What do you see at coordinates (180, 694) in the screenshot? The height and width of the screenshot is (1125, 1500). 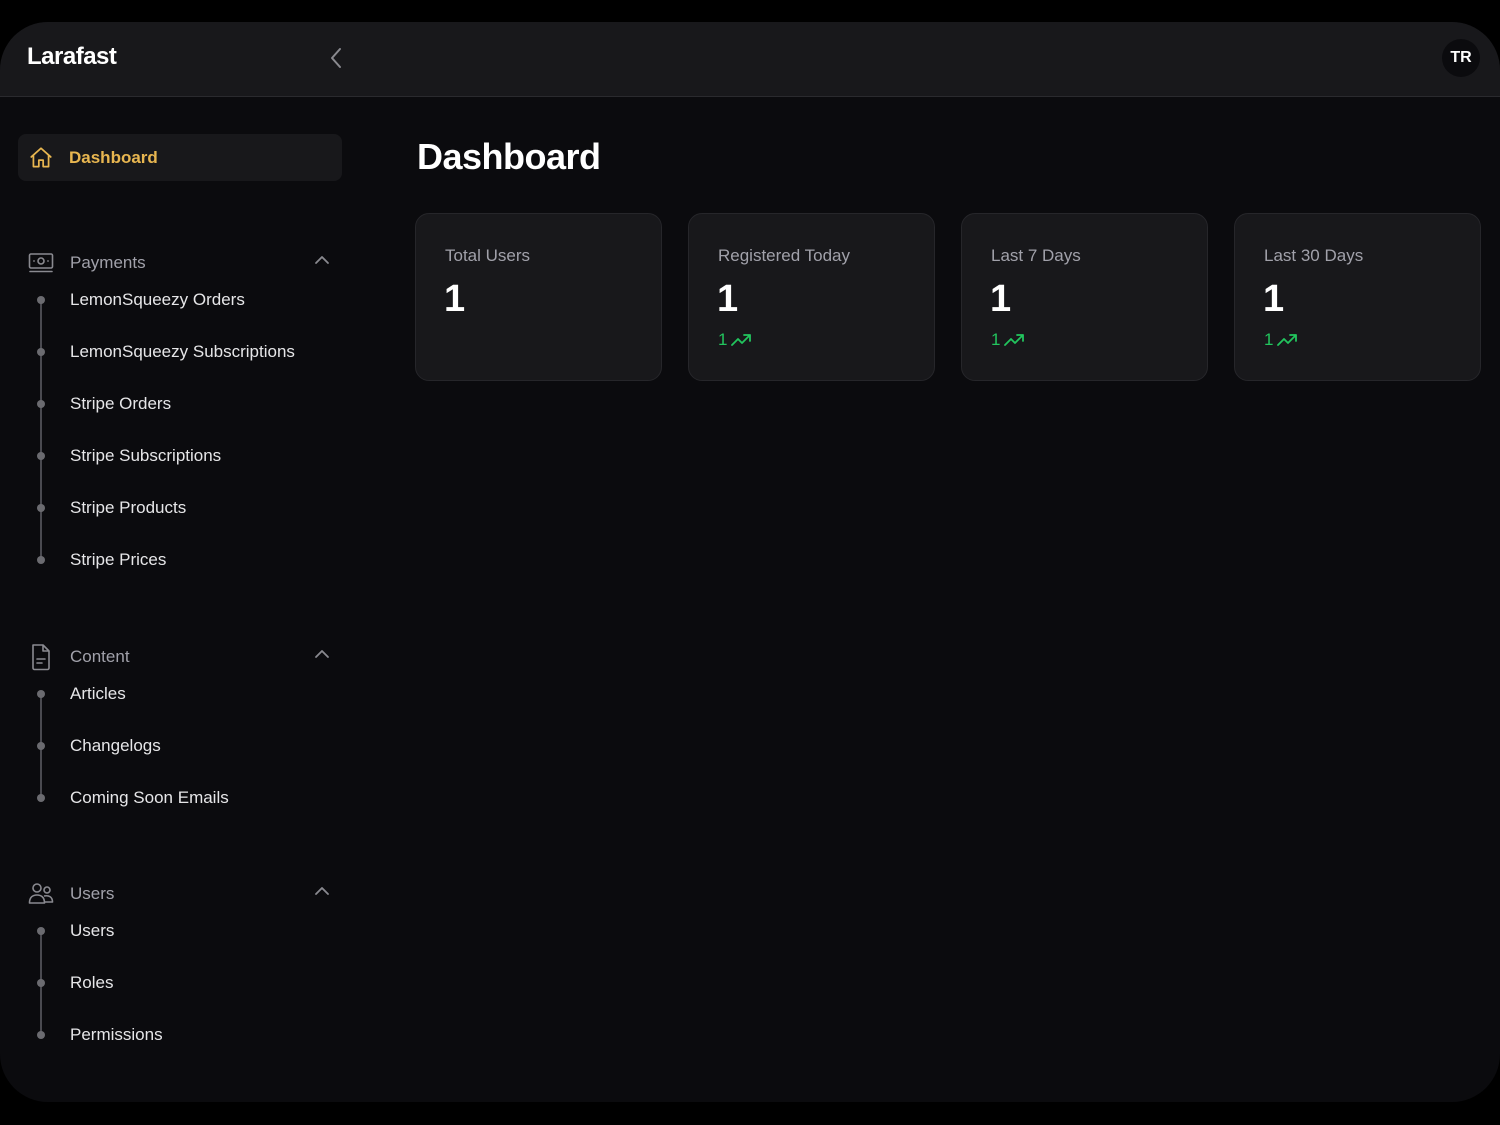 I see `sidebar-item-articles: Articles` at bounding box center [180, 694].